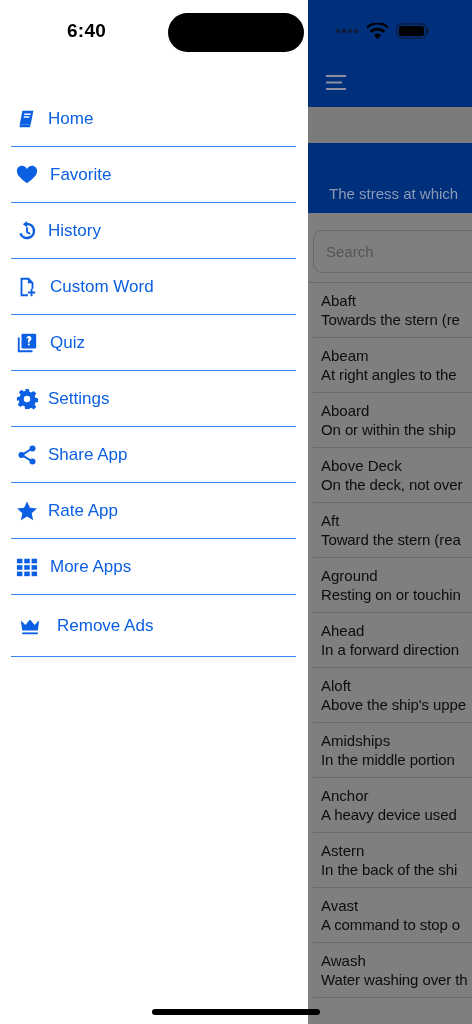 The image size is (472, 1024). What do you see at coordinates (153, 455) in the screenshot?
I see `menu-item: Share App` at bounding box center [153, 455].